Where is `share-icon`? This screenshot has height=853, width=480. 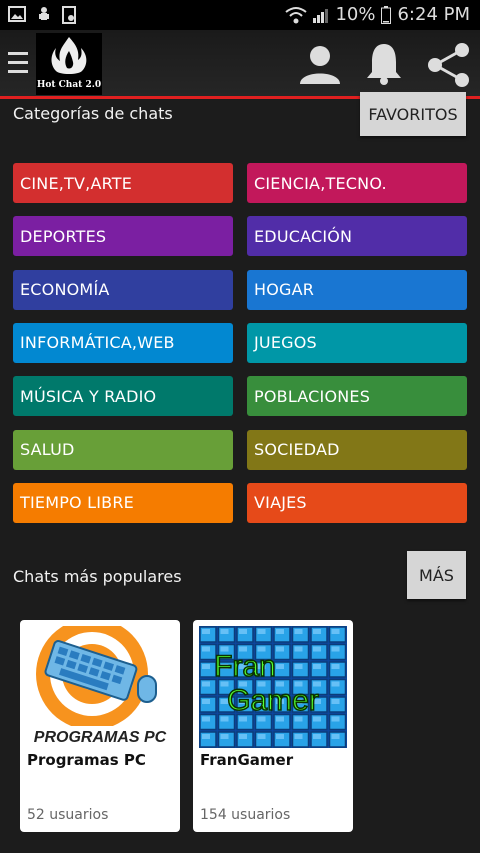
share-icon is located at coordinates (449, 65).